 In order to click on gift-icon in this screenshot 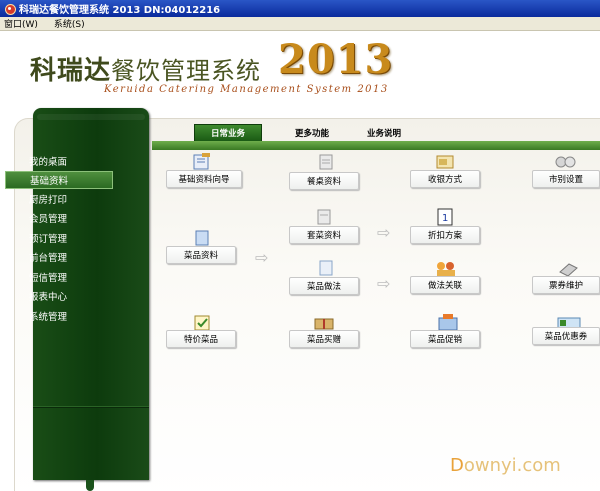, I will do `click(324, 324)`.